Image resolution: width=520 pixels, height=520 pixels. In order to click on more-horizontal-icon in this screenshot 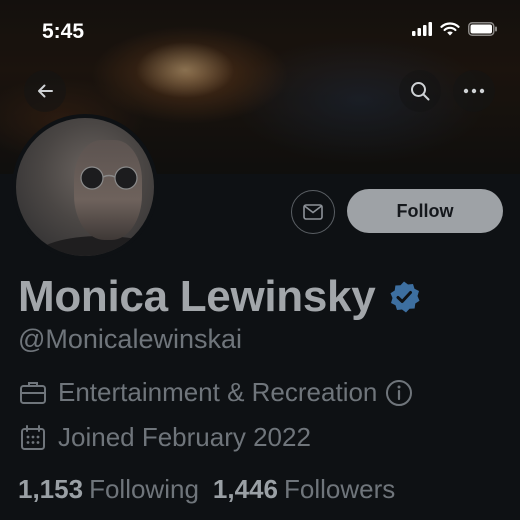, I will do `click(474, 91)`.